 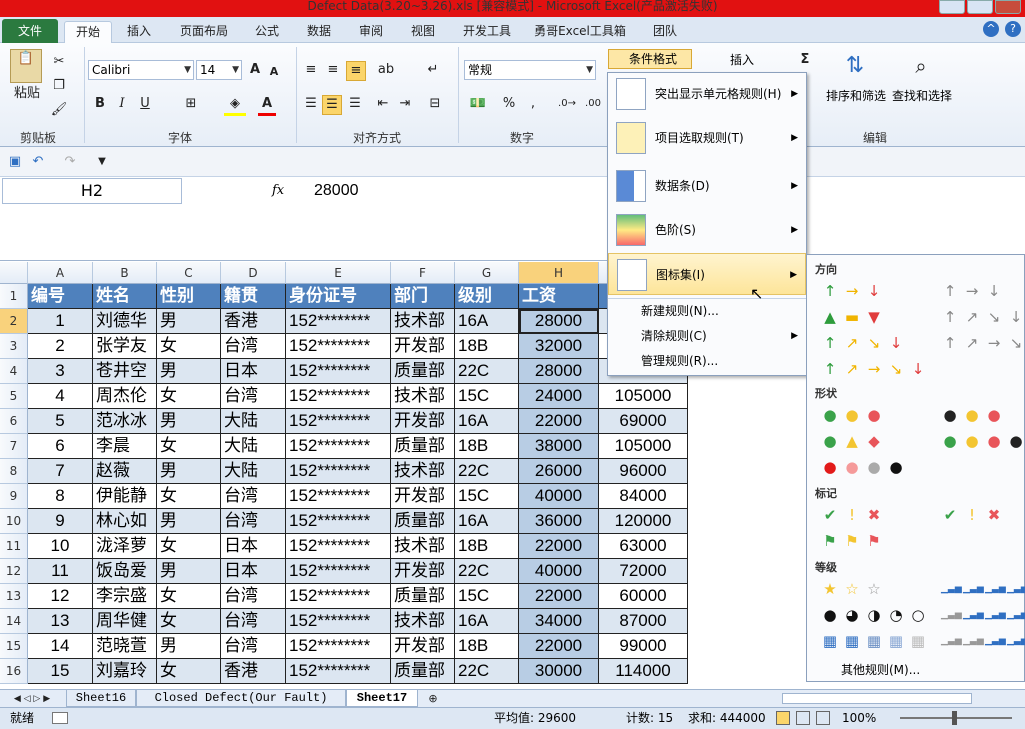 I want to click on table-cell: 15, so click(x=60, y=671).